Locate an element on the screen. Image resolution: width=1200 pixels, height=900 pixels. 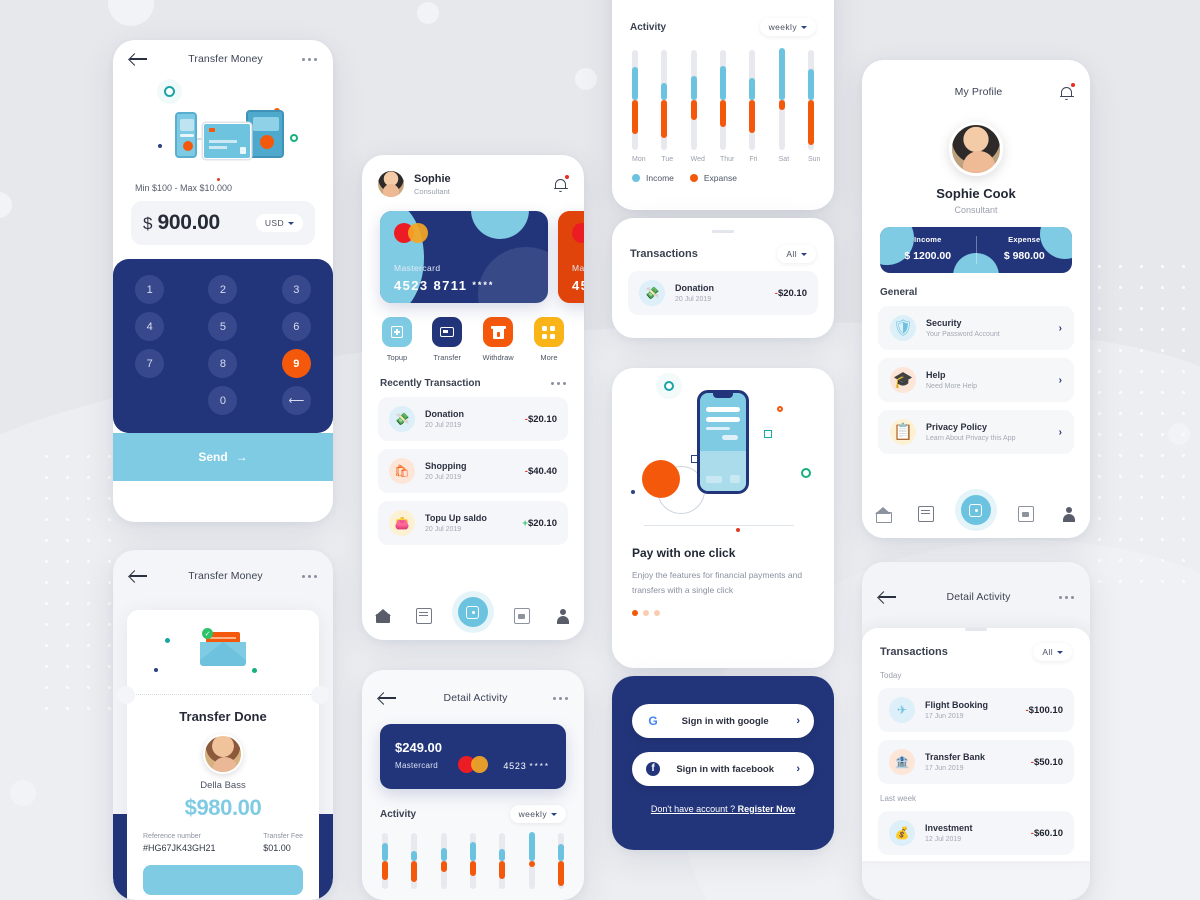
activity-header: Activity weekly is located at coordinates (723, 18).